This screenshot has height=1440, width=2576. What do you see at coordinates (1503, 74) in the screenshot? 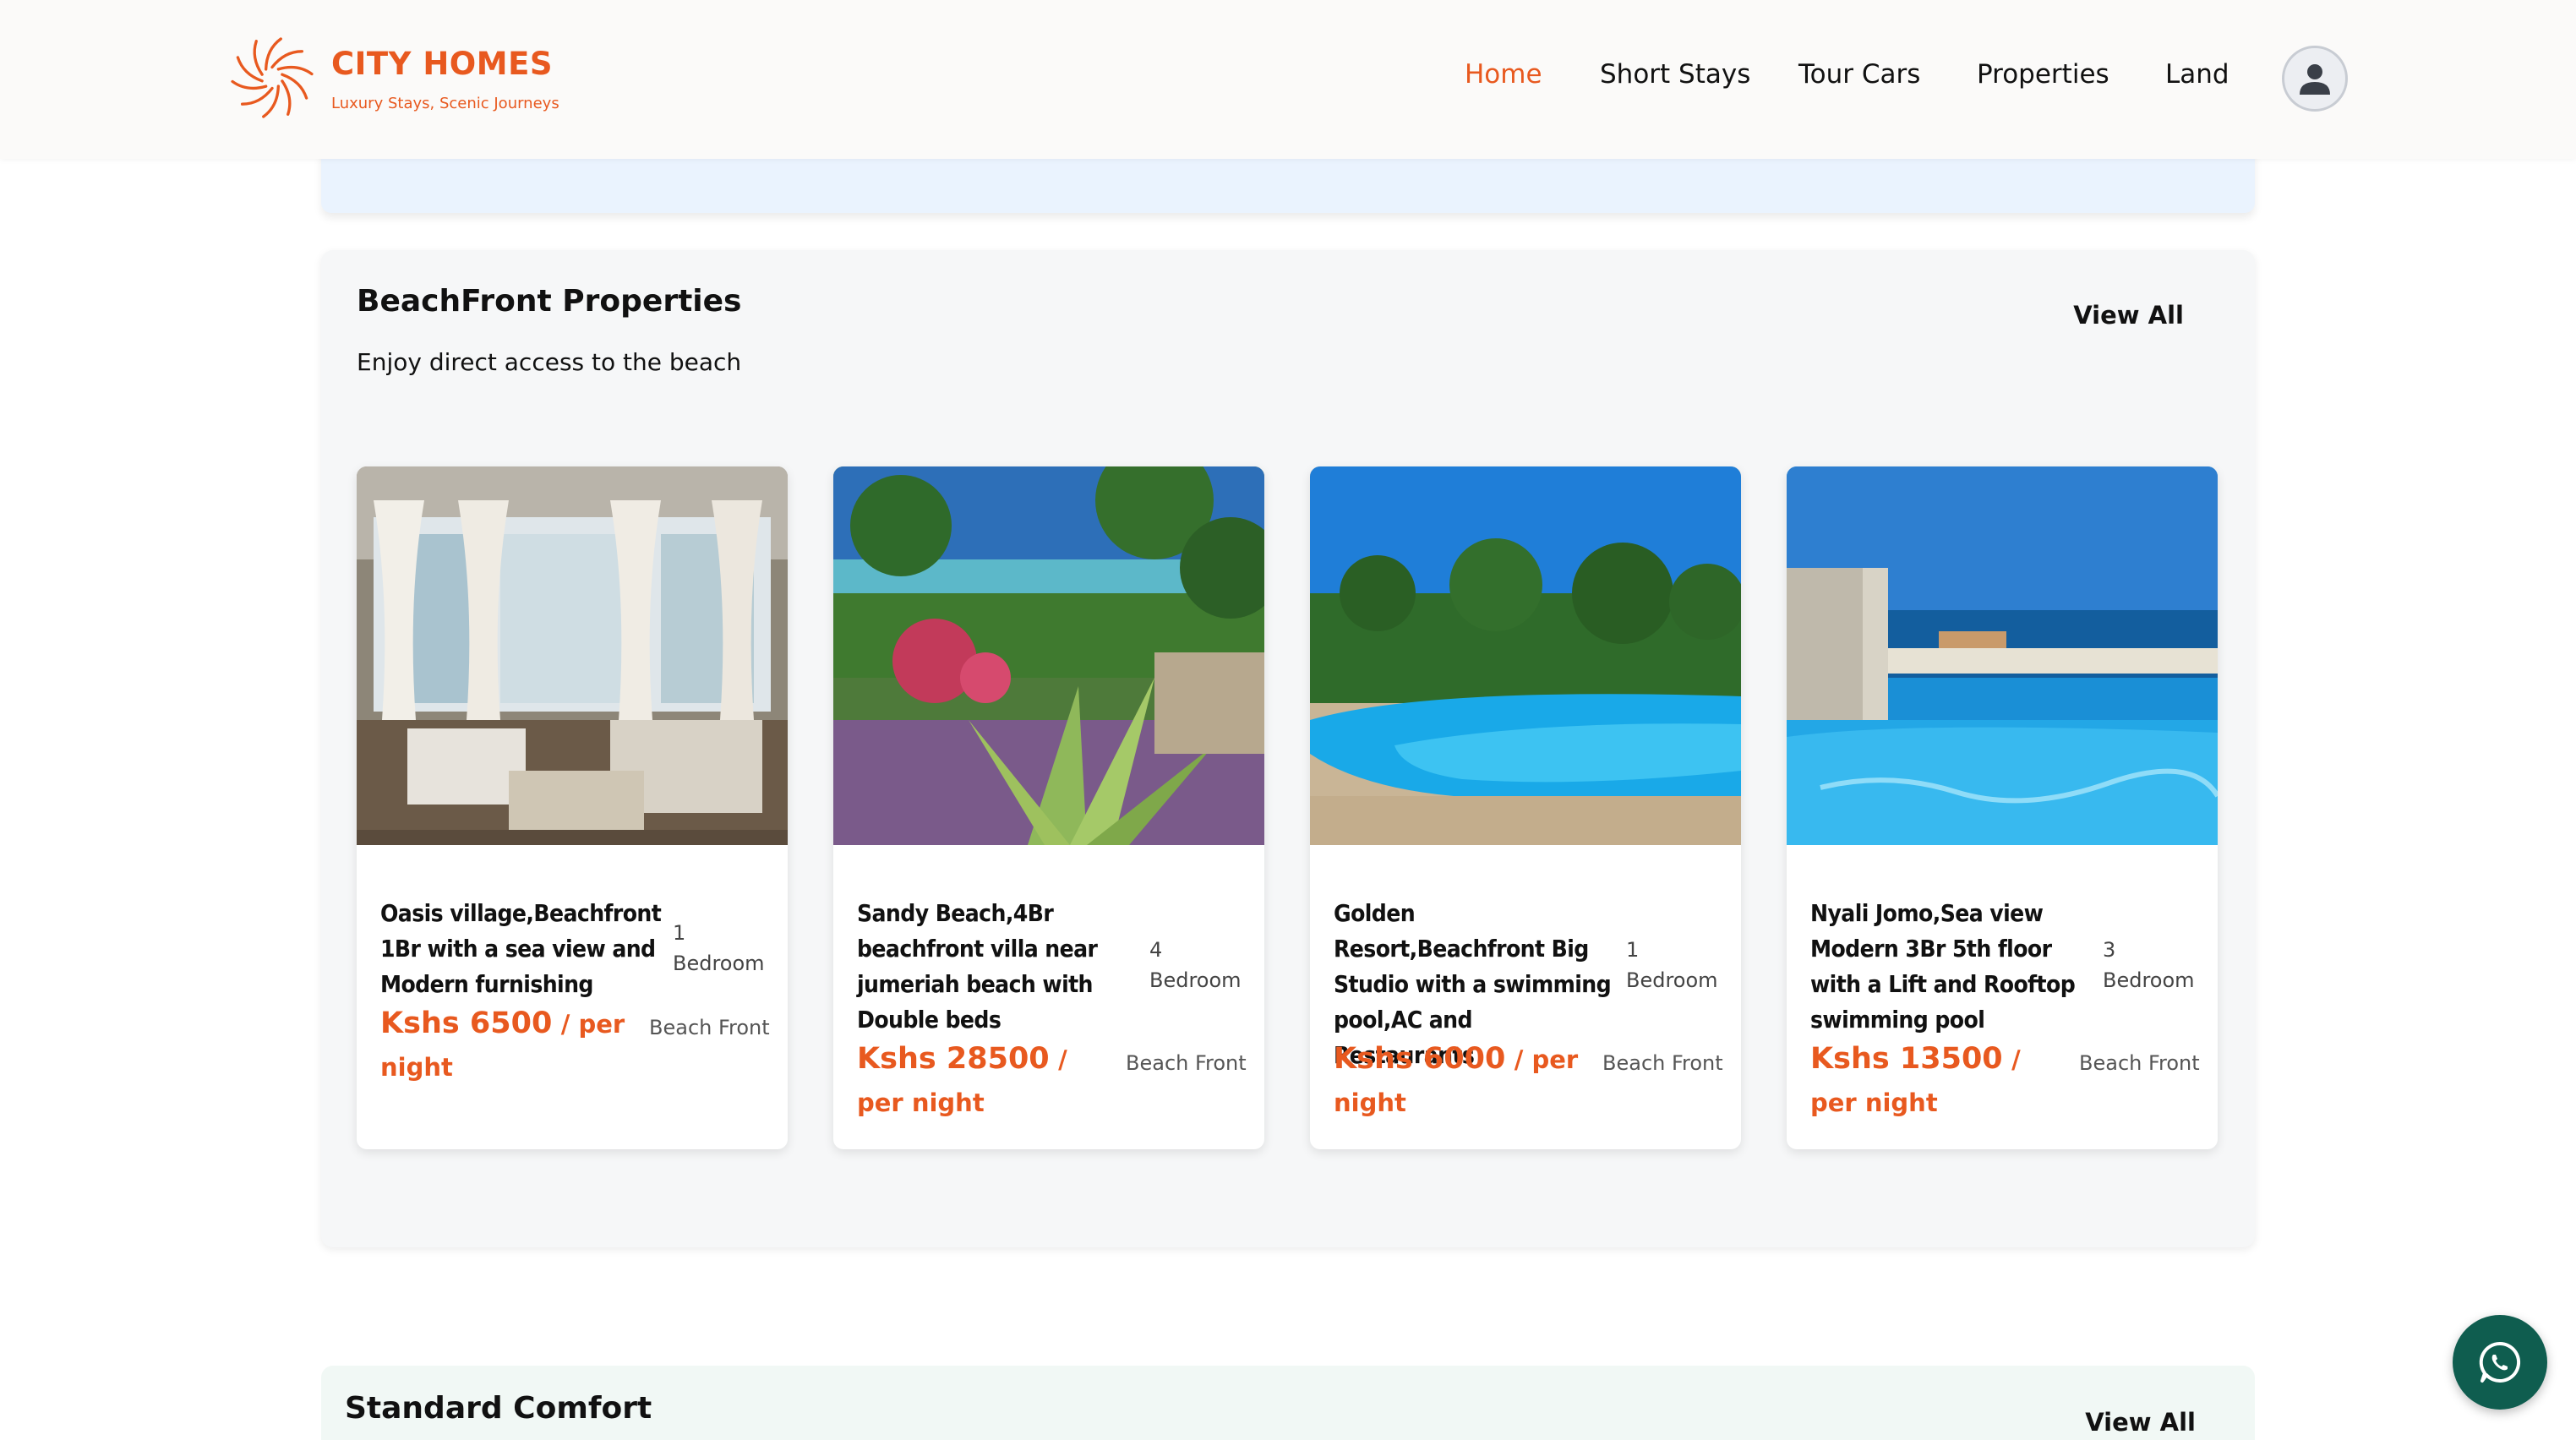
I see `nav-item-home: Home` at bounding box center [1503, 74].